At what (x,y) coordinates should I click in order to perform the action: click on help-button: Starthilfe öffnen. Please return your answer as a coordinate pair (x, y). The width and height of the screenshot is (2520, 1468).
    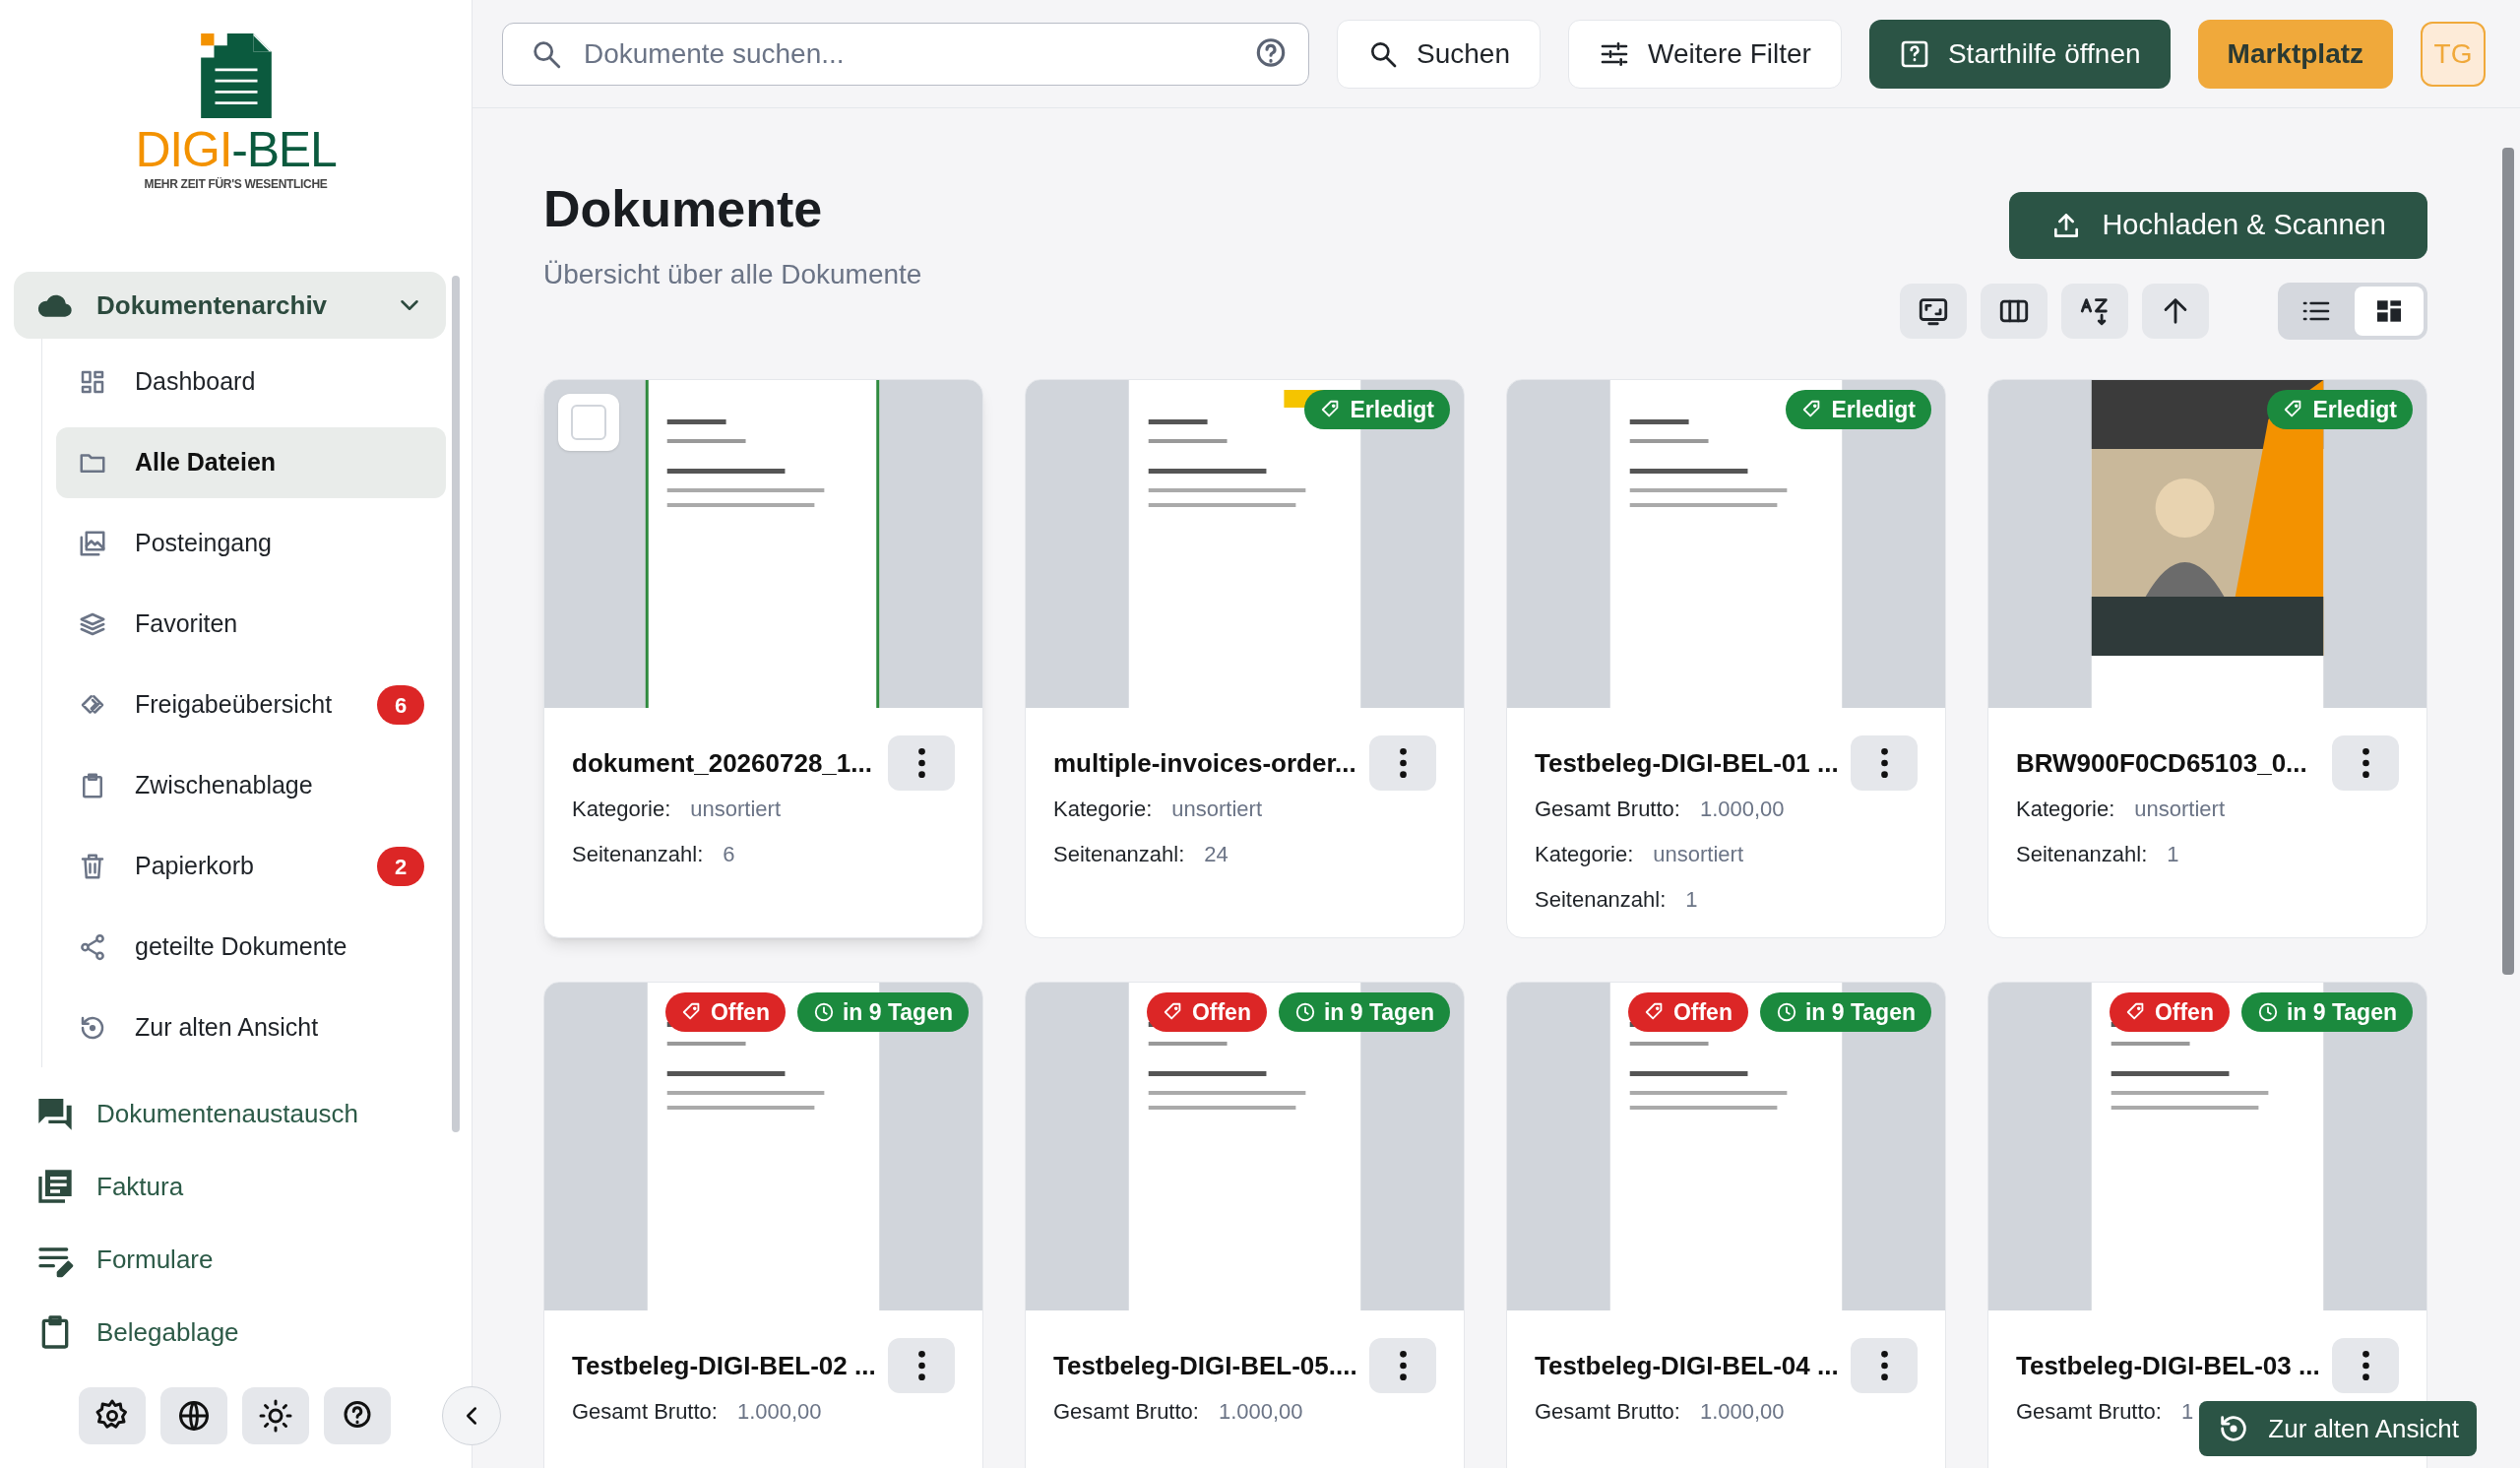
    Looking at the image, I should click on (2019, 54).